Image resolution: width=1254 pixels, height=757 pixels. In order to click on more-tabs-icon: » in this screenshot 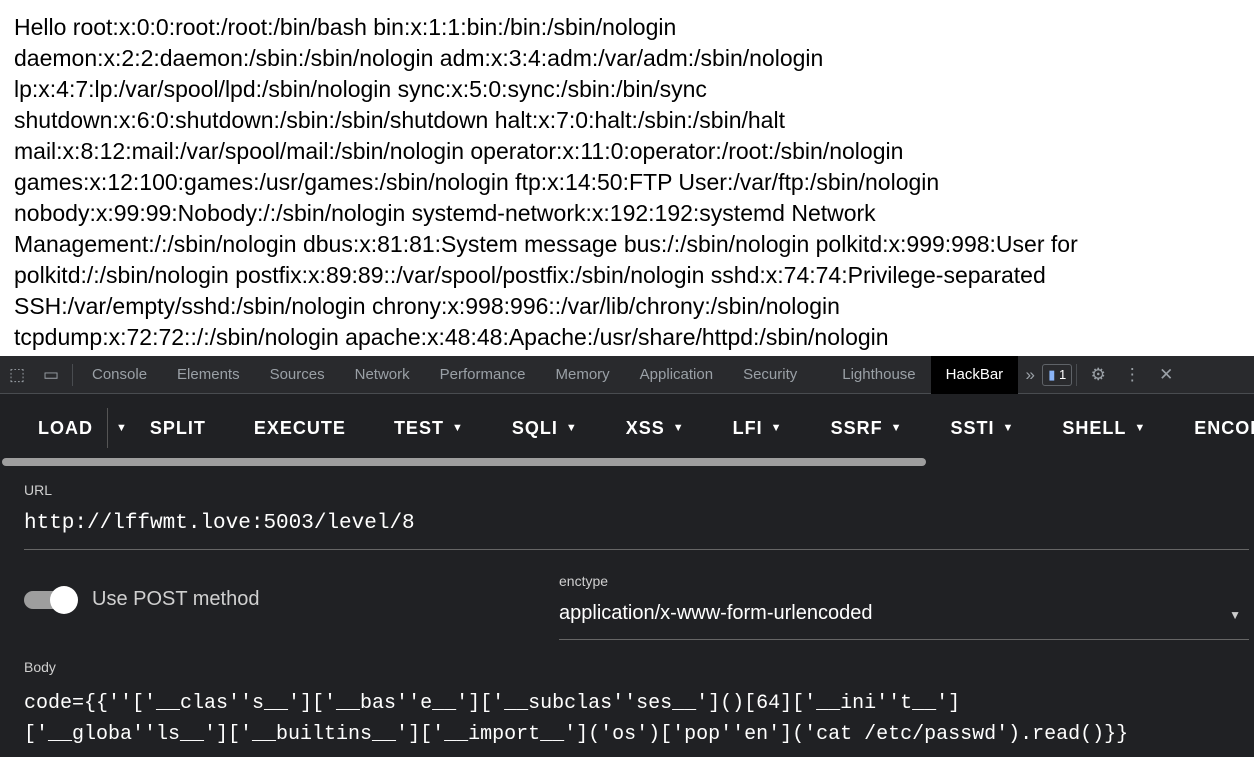, I will do `click(1030, 375)`.